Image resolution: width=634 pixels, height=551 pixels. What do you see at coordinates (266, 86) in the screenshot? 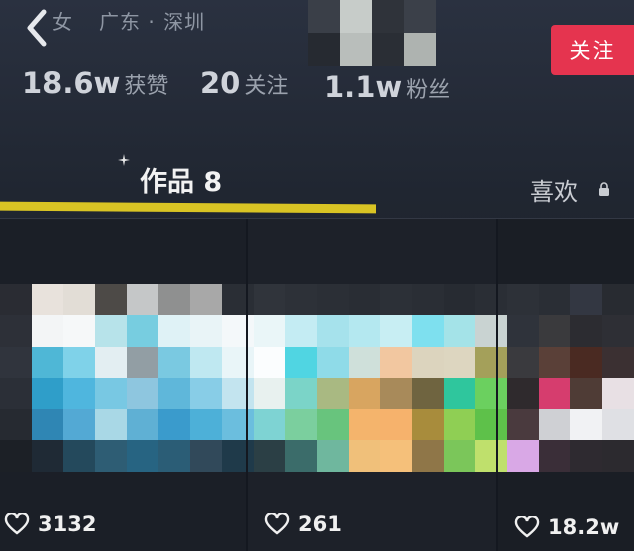
I see `stat-label: 关注` at bounding box center [266, 86].